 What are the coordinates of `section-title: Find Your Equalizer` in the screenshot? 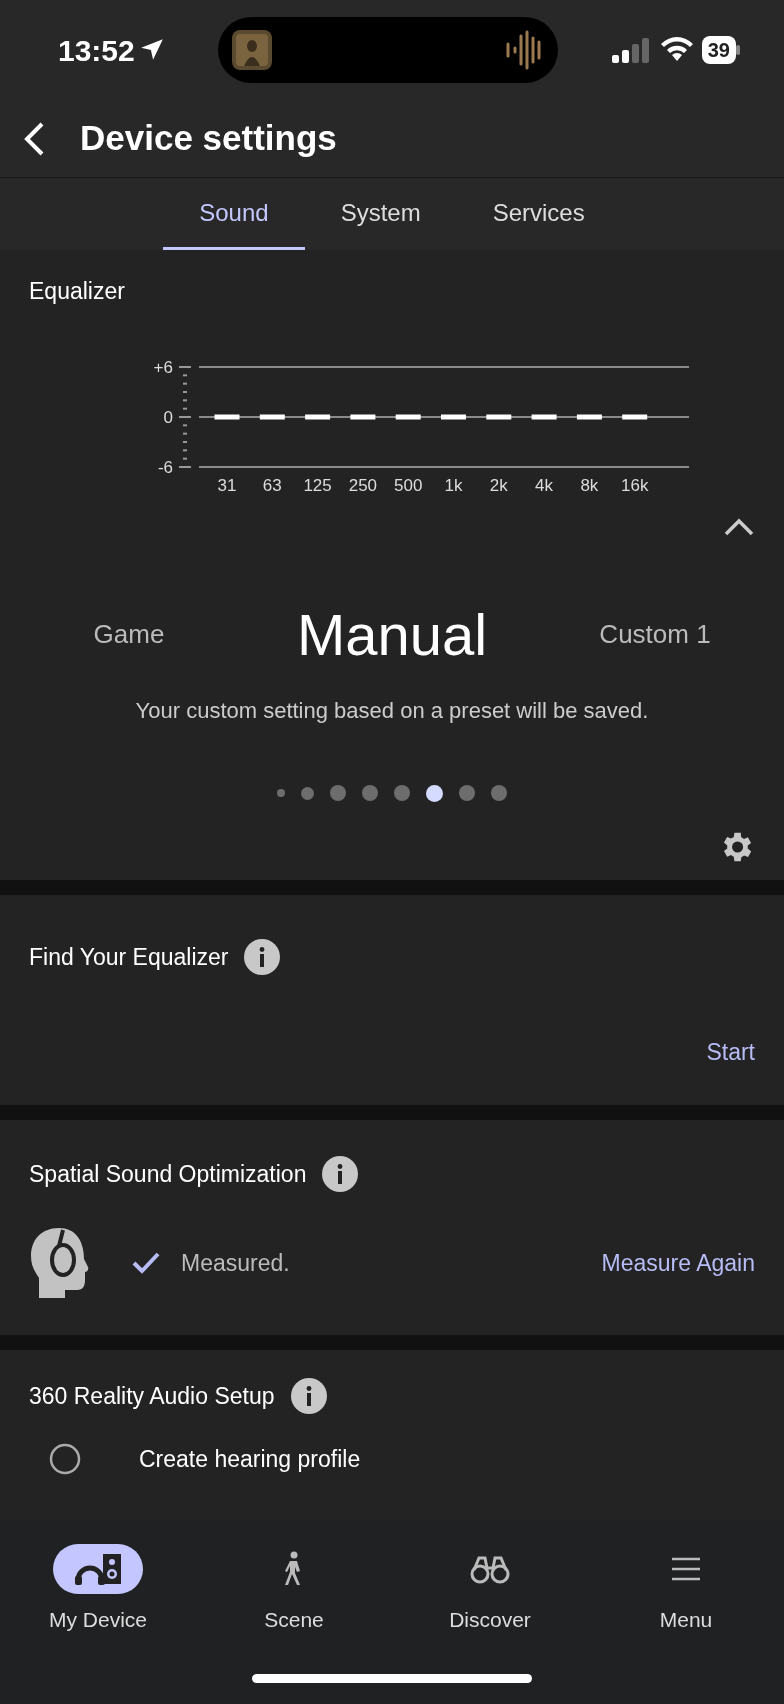 It's located at (129, 957).